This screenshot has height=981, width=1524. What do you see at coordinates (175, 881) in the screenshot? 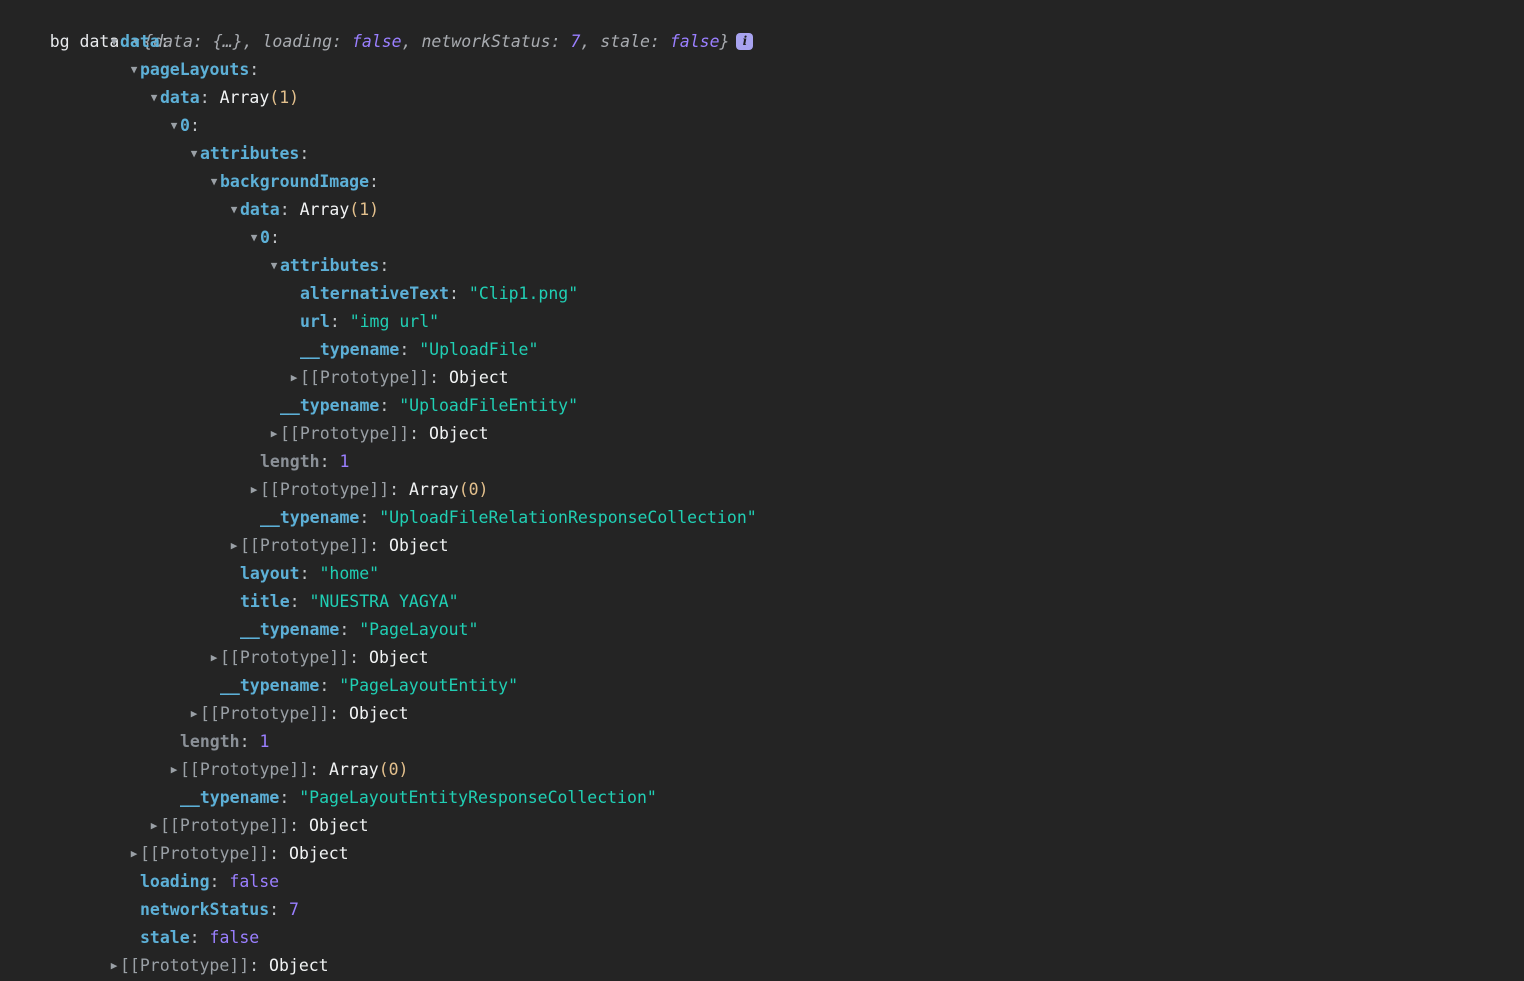
I see `property-key: loading` at bounding box center [175, 881].